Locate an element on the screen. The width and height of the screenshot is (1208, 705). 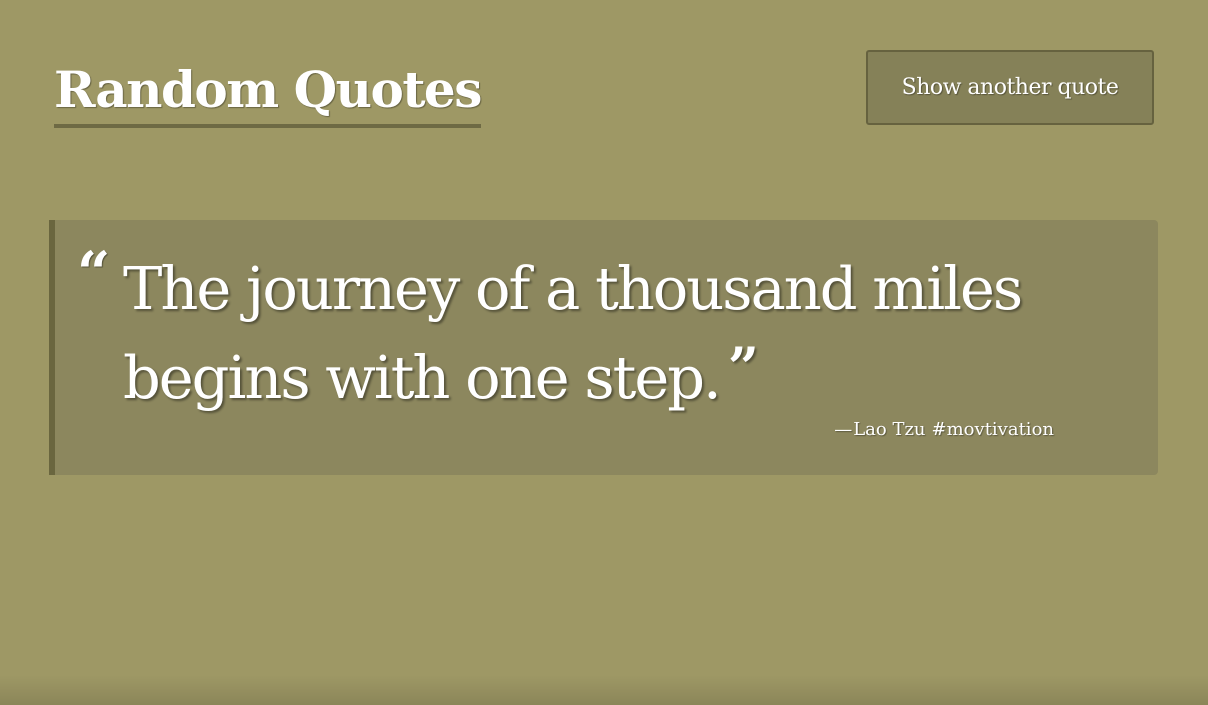
bottom-shadow is located at coordinates (604, 690).